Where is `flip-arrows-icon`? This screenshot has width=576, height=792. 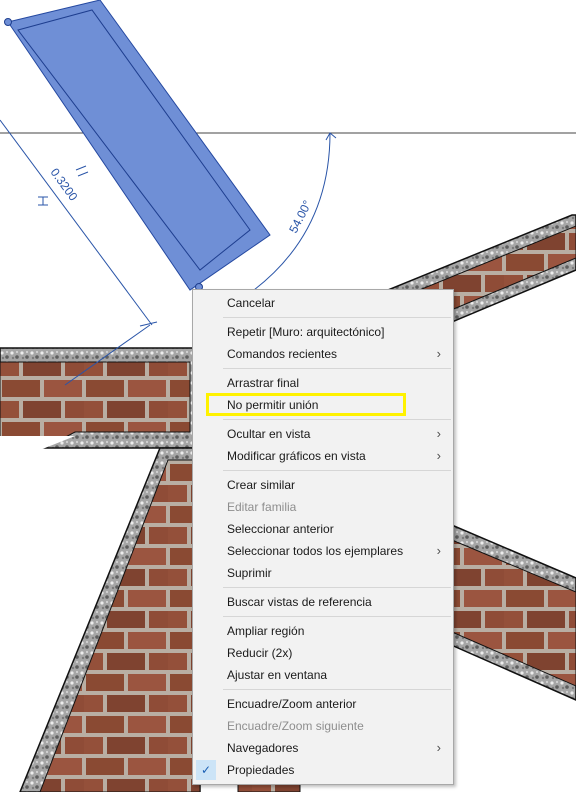 flip-arrows-icon is located at coordinates (82, 171).